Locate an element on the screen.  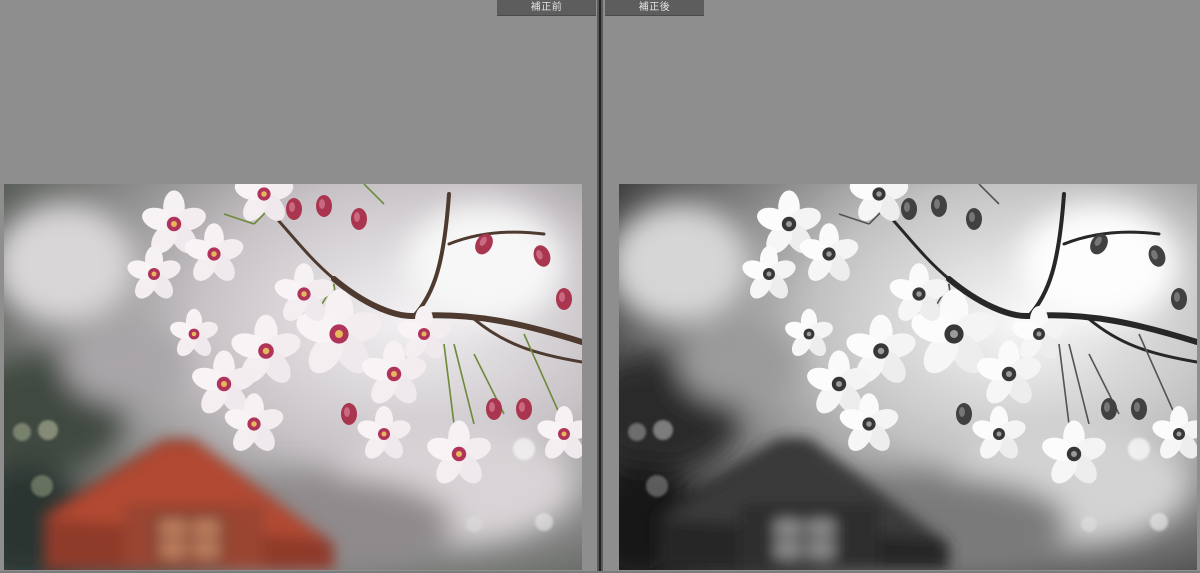
before-label: 補正前 is located at coordinates (546, 8).